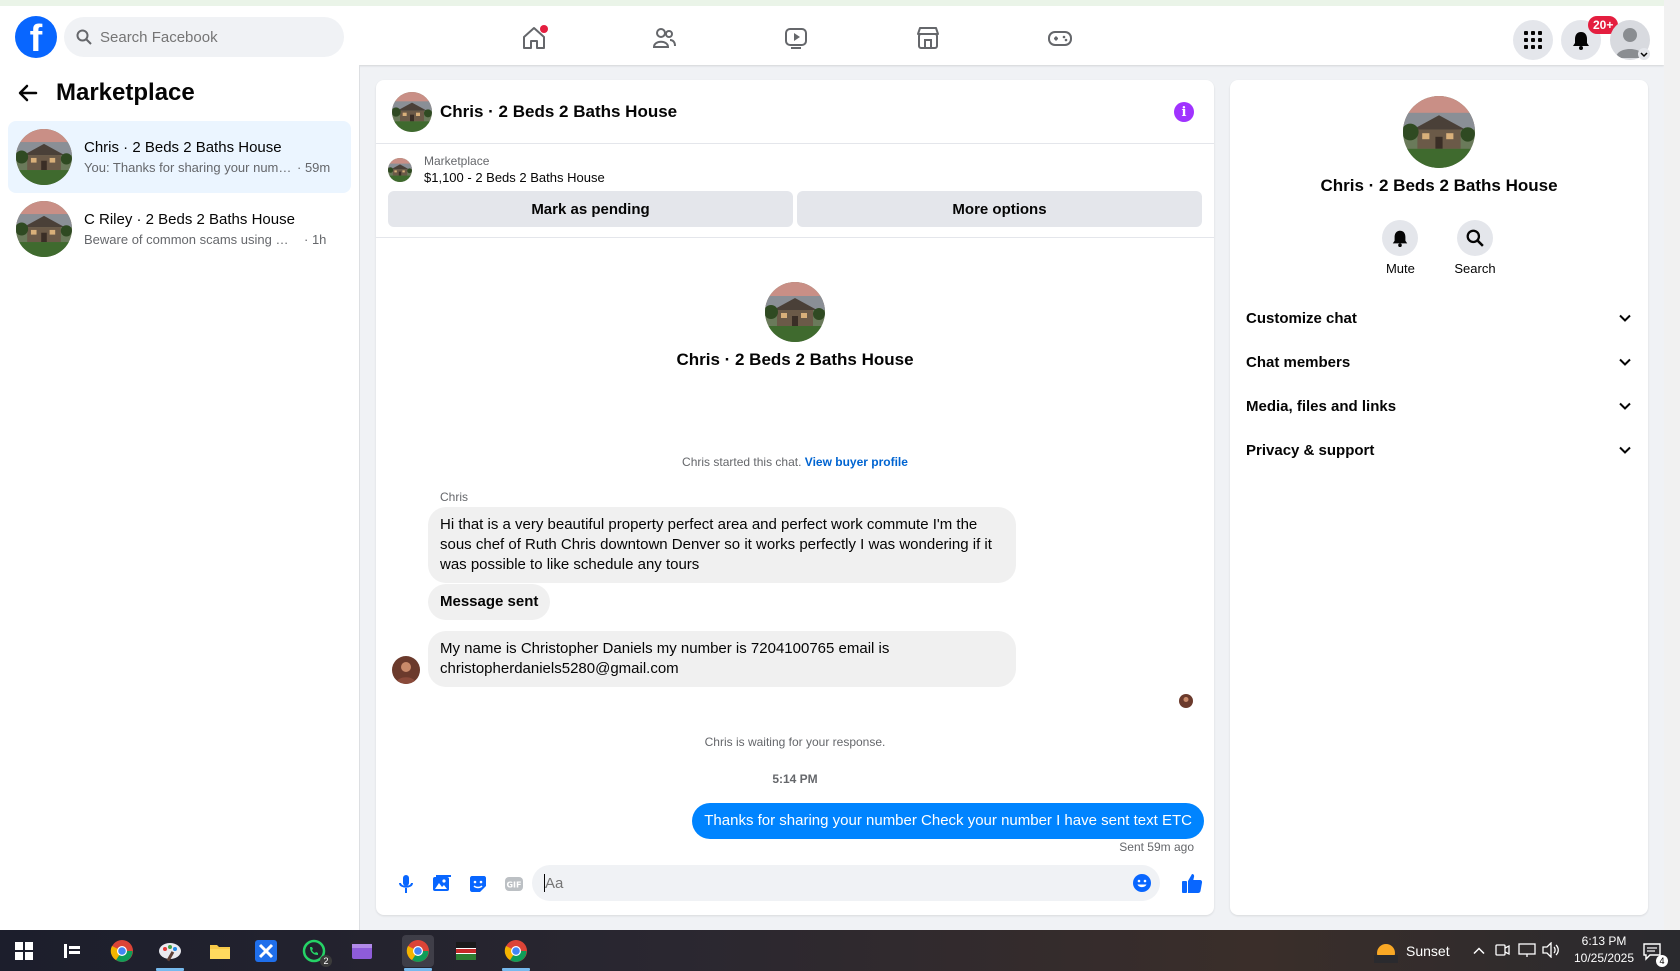 This screenshot has width=1680, height=971. Describe the element at coordinates (314, 167) in the screenshot. I see `conversation-time: · 59m` at that location.